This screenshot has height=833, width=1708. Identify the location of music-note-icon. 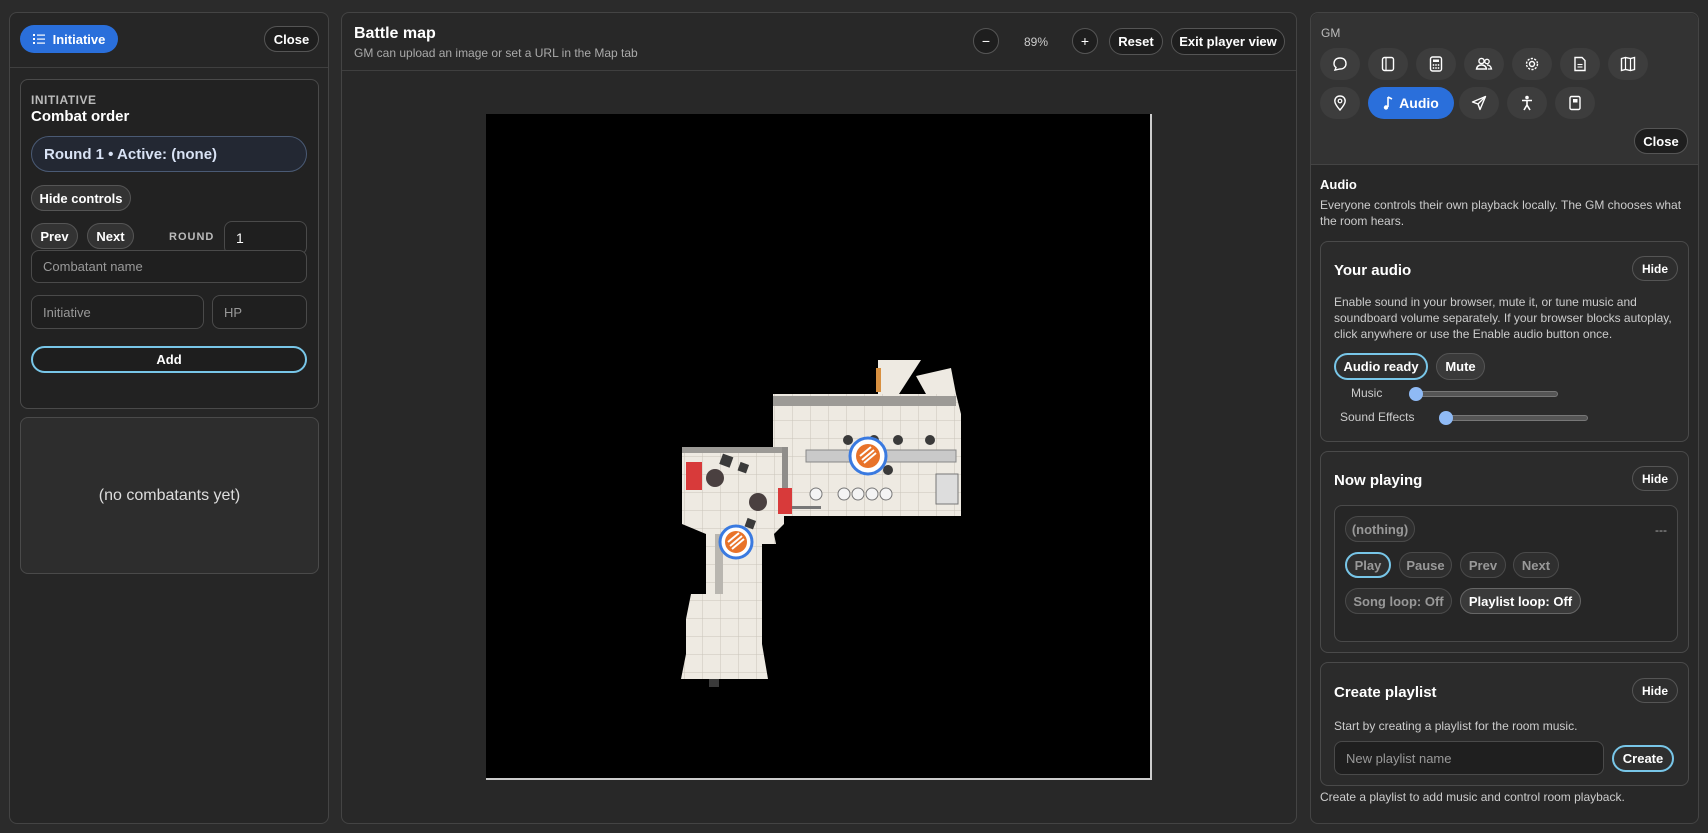
(1388, 103).